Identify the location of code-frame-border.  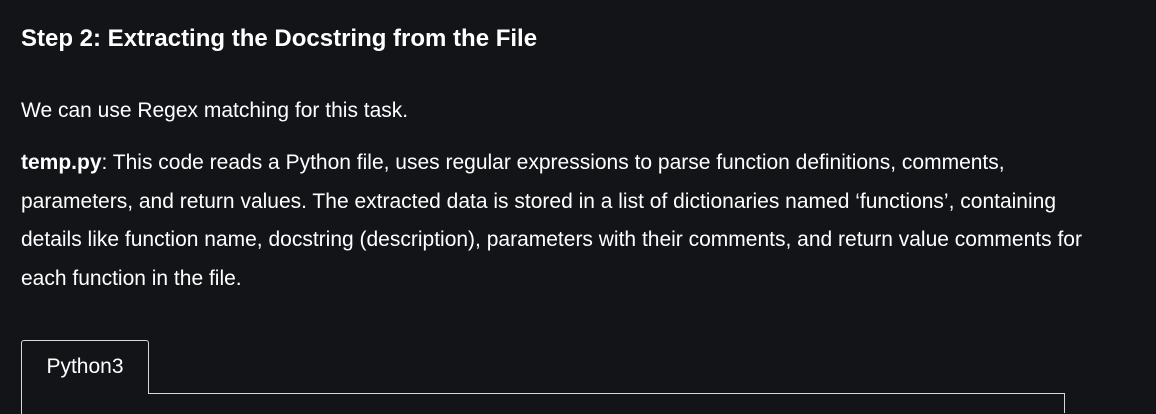
(607, 403).